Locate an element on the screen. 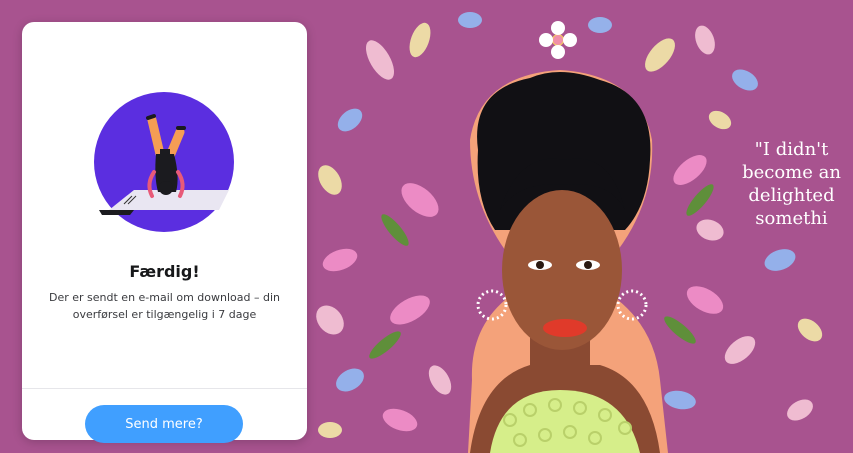  completion-title: Færdig! is located at coordinates (164, 271).